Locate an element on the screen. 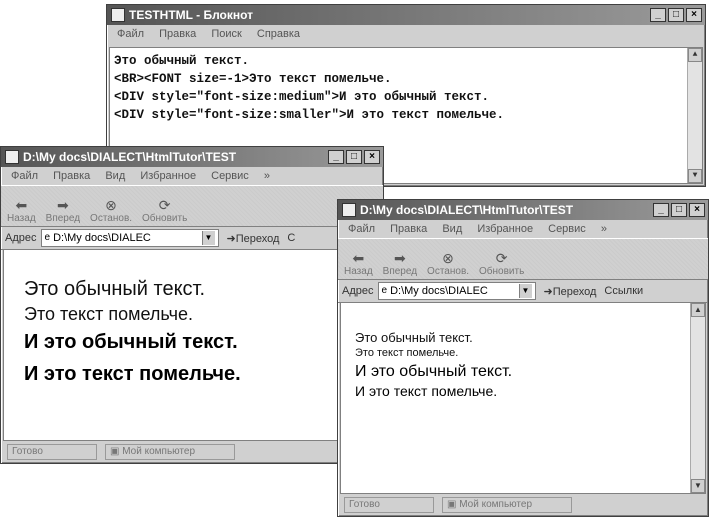 The width and height of the screenshot is (711, 520). links-label: С is located at coordinates (291, 238).